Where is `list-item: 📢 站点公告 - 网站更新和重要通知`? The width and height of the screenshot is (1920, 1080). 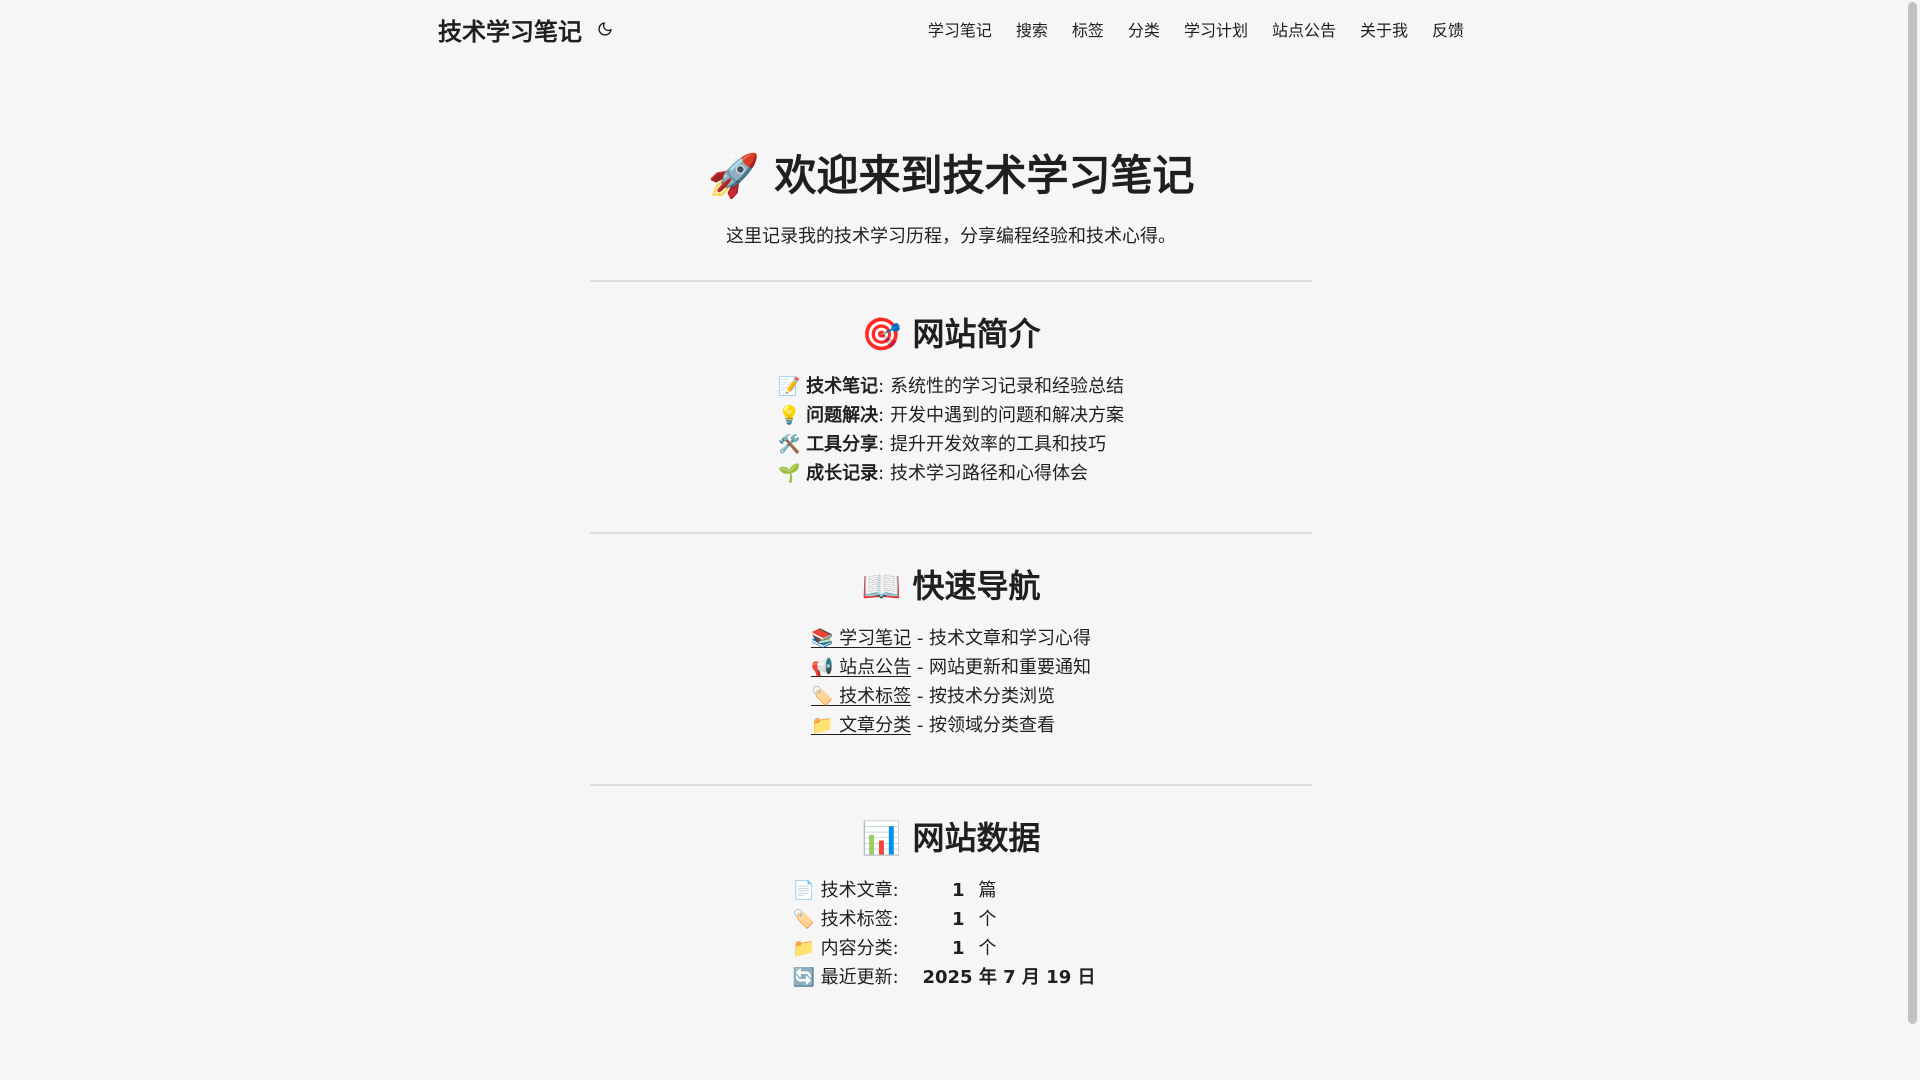
list-item: 📢 站点公告 - 网站更新和重要通知 is located at coordinates (951, 667).